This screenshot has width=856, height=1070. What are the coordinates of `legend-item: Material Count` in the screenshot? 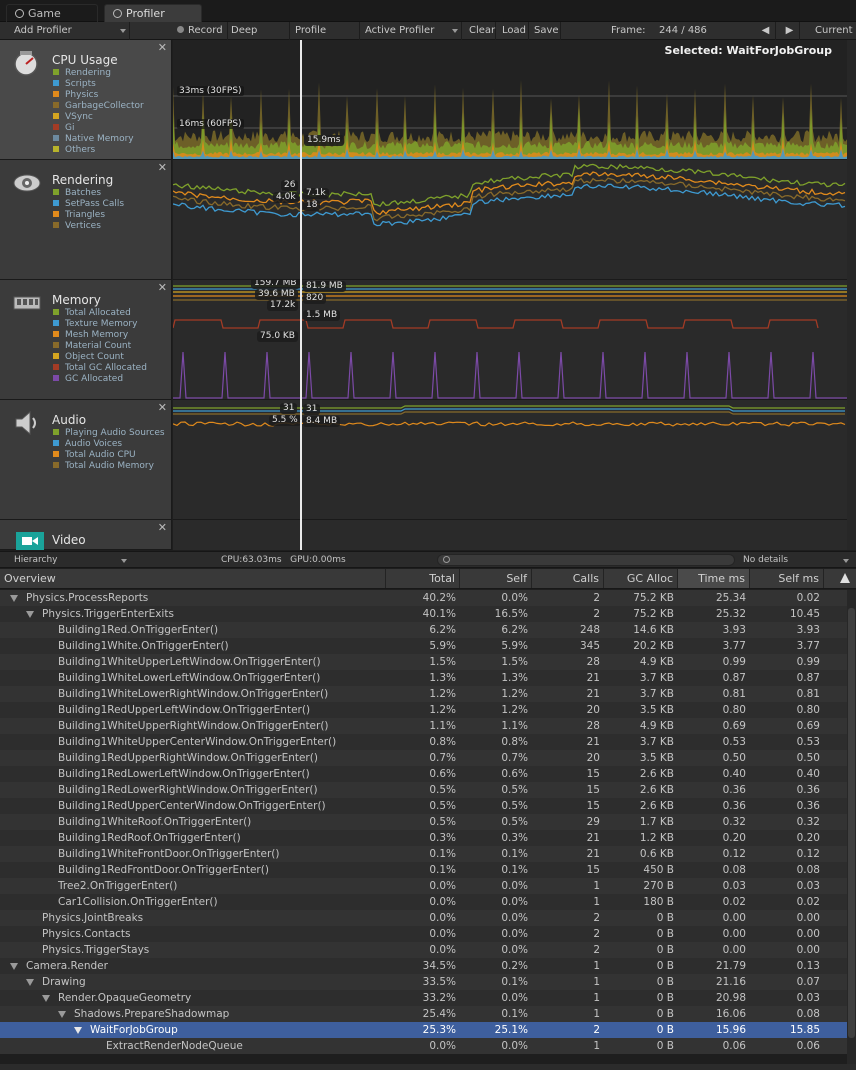 It's located at (100, 346).